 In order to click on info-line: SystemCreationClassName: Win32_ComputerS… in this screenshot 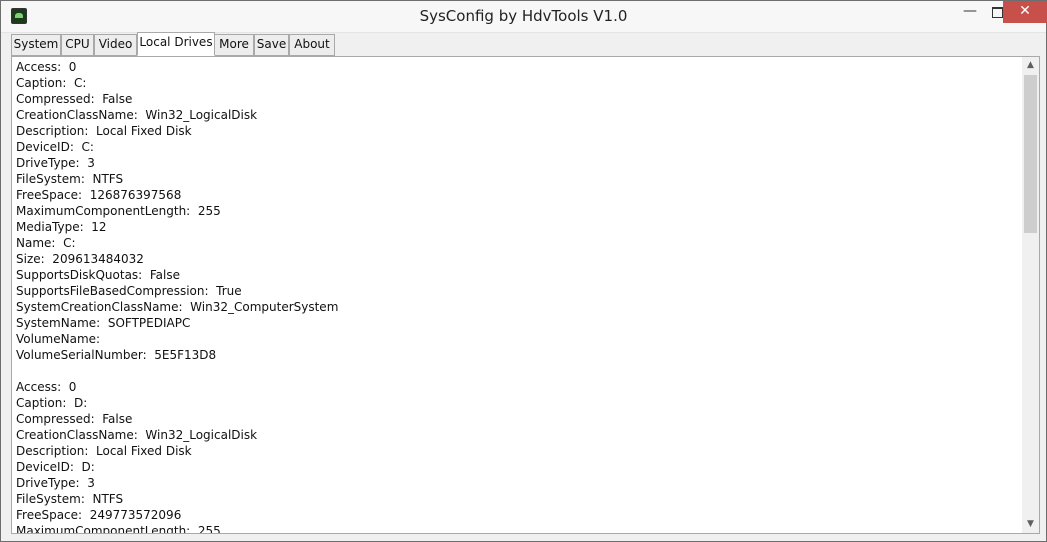, I will do `click(177, 307)`.